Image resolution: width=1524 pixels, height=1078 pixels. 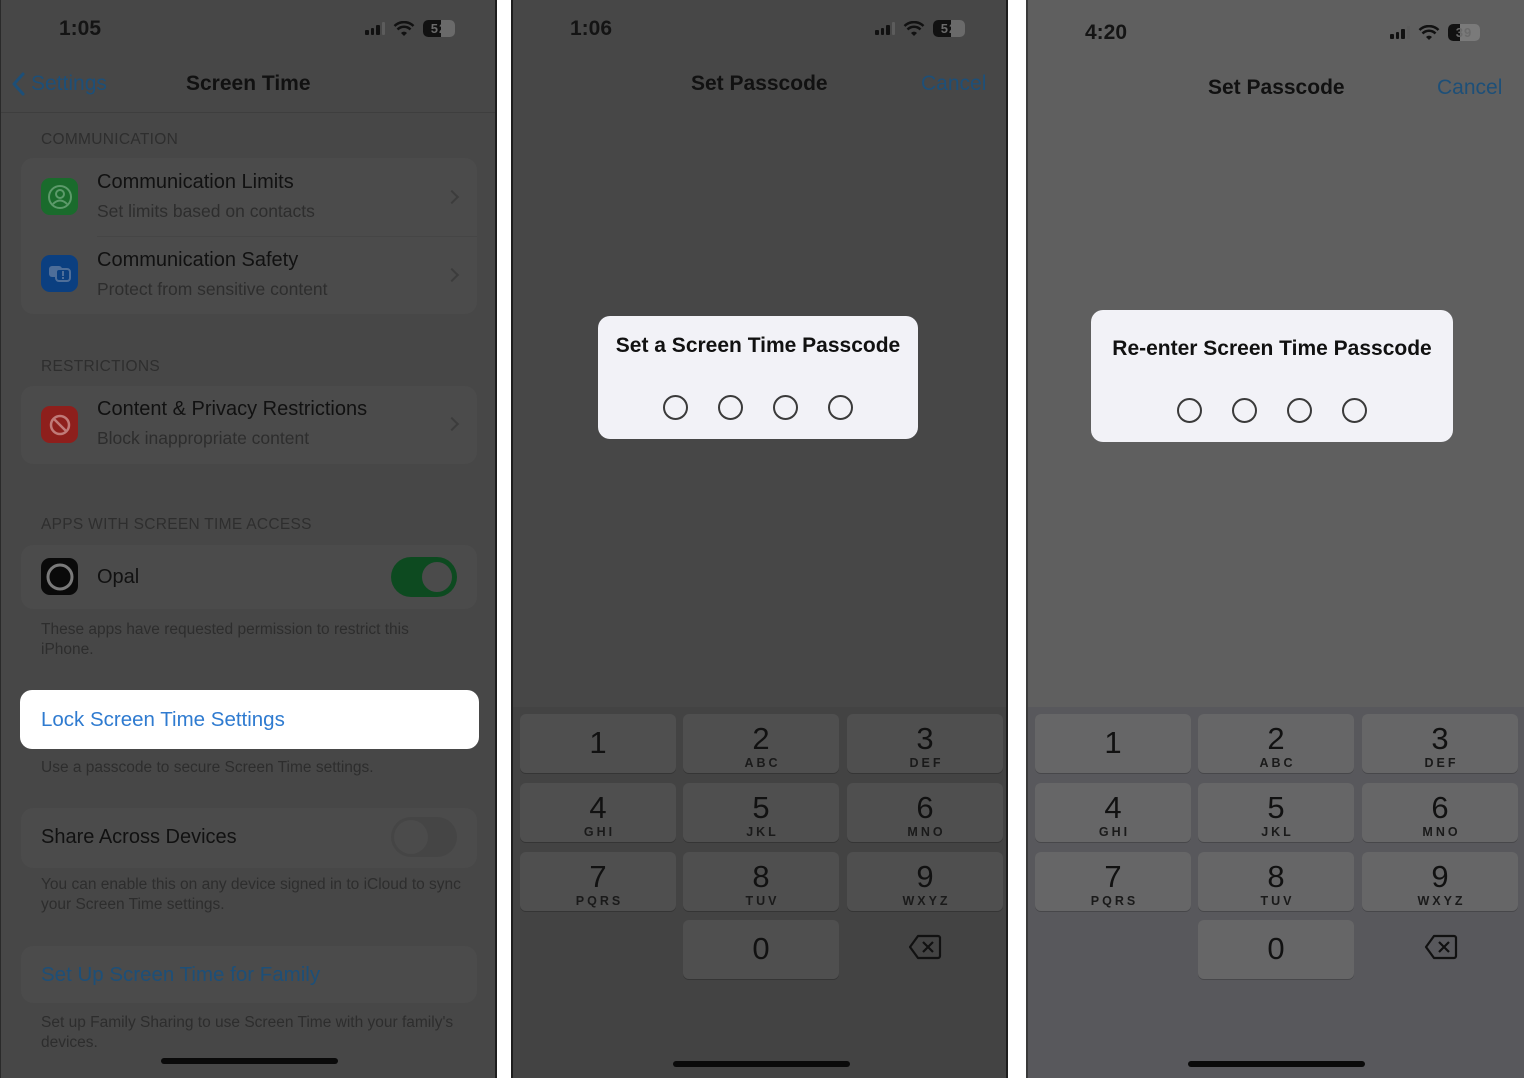 What do you see at coordinates (59, 84) in the screenshot?
I see `back-button: Settings` at bounding box center [59, 84].